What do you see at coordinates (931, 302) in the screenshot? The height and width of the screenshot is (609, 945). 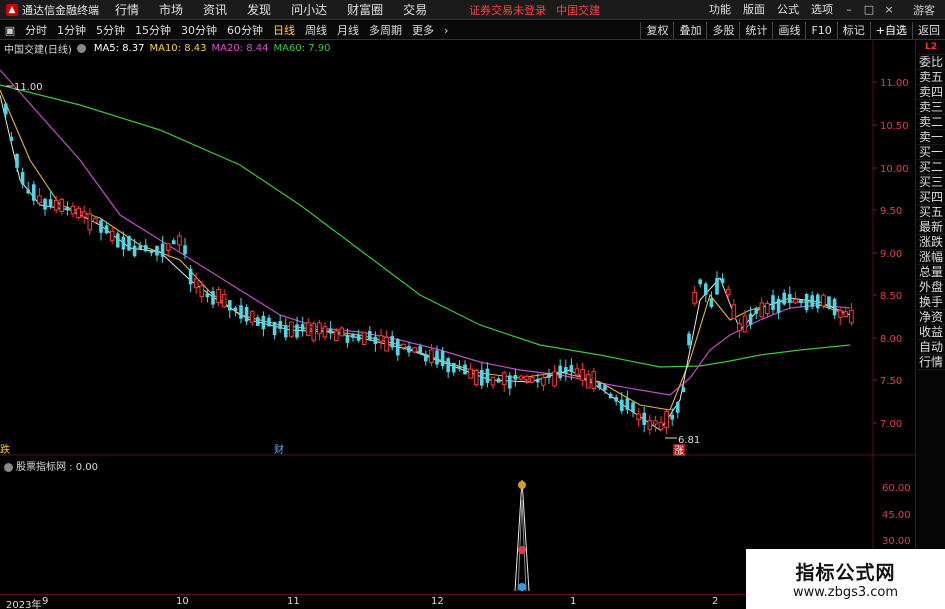 I see `side-turnover: 换手` at bounding box center [931, 302].